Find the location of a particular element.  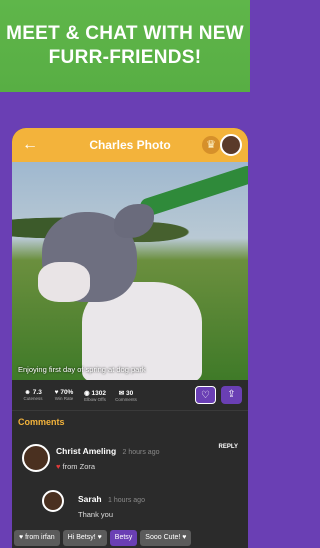

stat-comments: ✉ 30 Comments is located at coordinates (126, 395).